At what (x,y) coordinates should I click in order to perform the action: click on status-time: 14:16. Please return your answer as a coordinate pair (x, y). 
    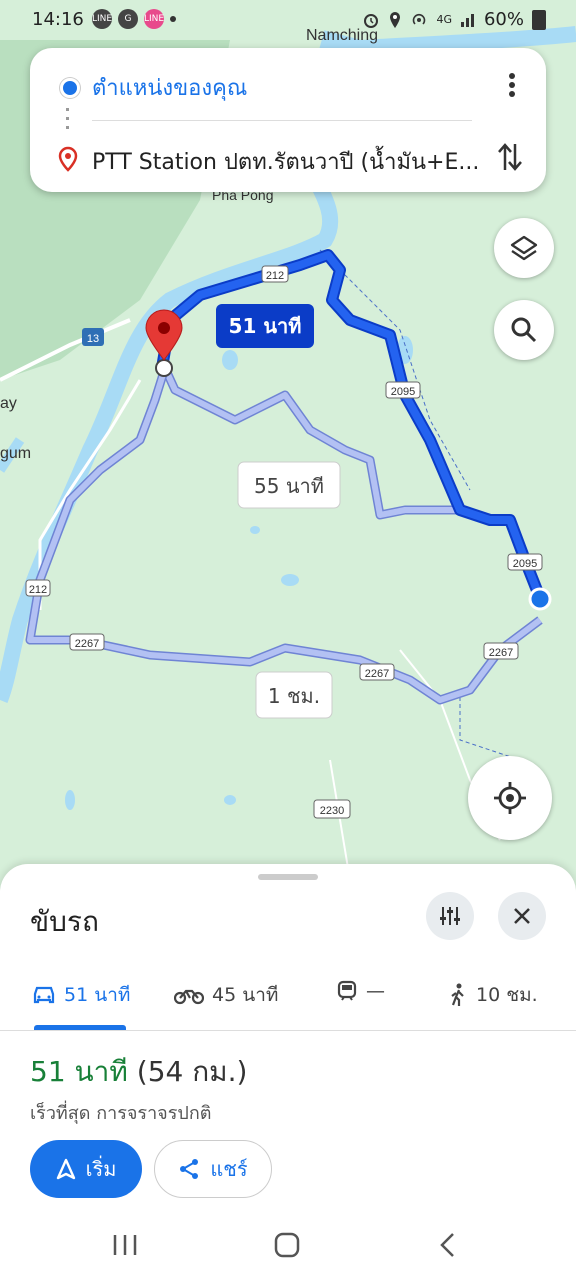
    Looking at the image, I should click on (58, 19).